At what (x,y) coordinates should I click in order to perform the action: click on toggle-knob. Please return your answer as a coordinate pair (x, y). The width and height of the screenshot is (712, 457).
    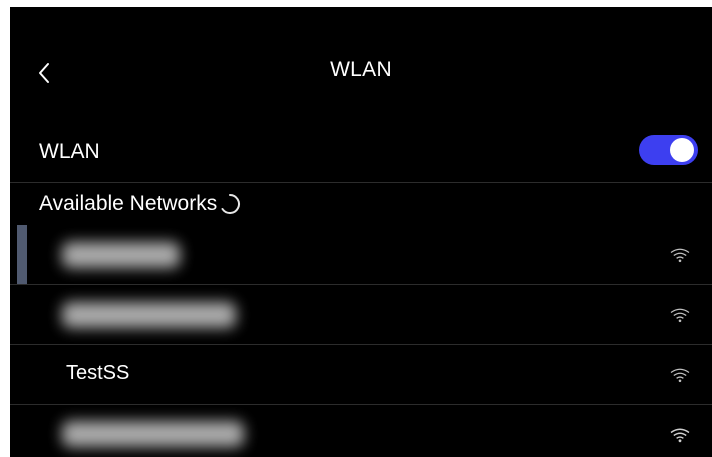
    Looking at the image, I should click on (682, 150).